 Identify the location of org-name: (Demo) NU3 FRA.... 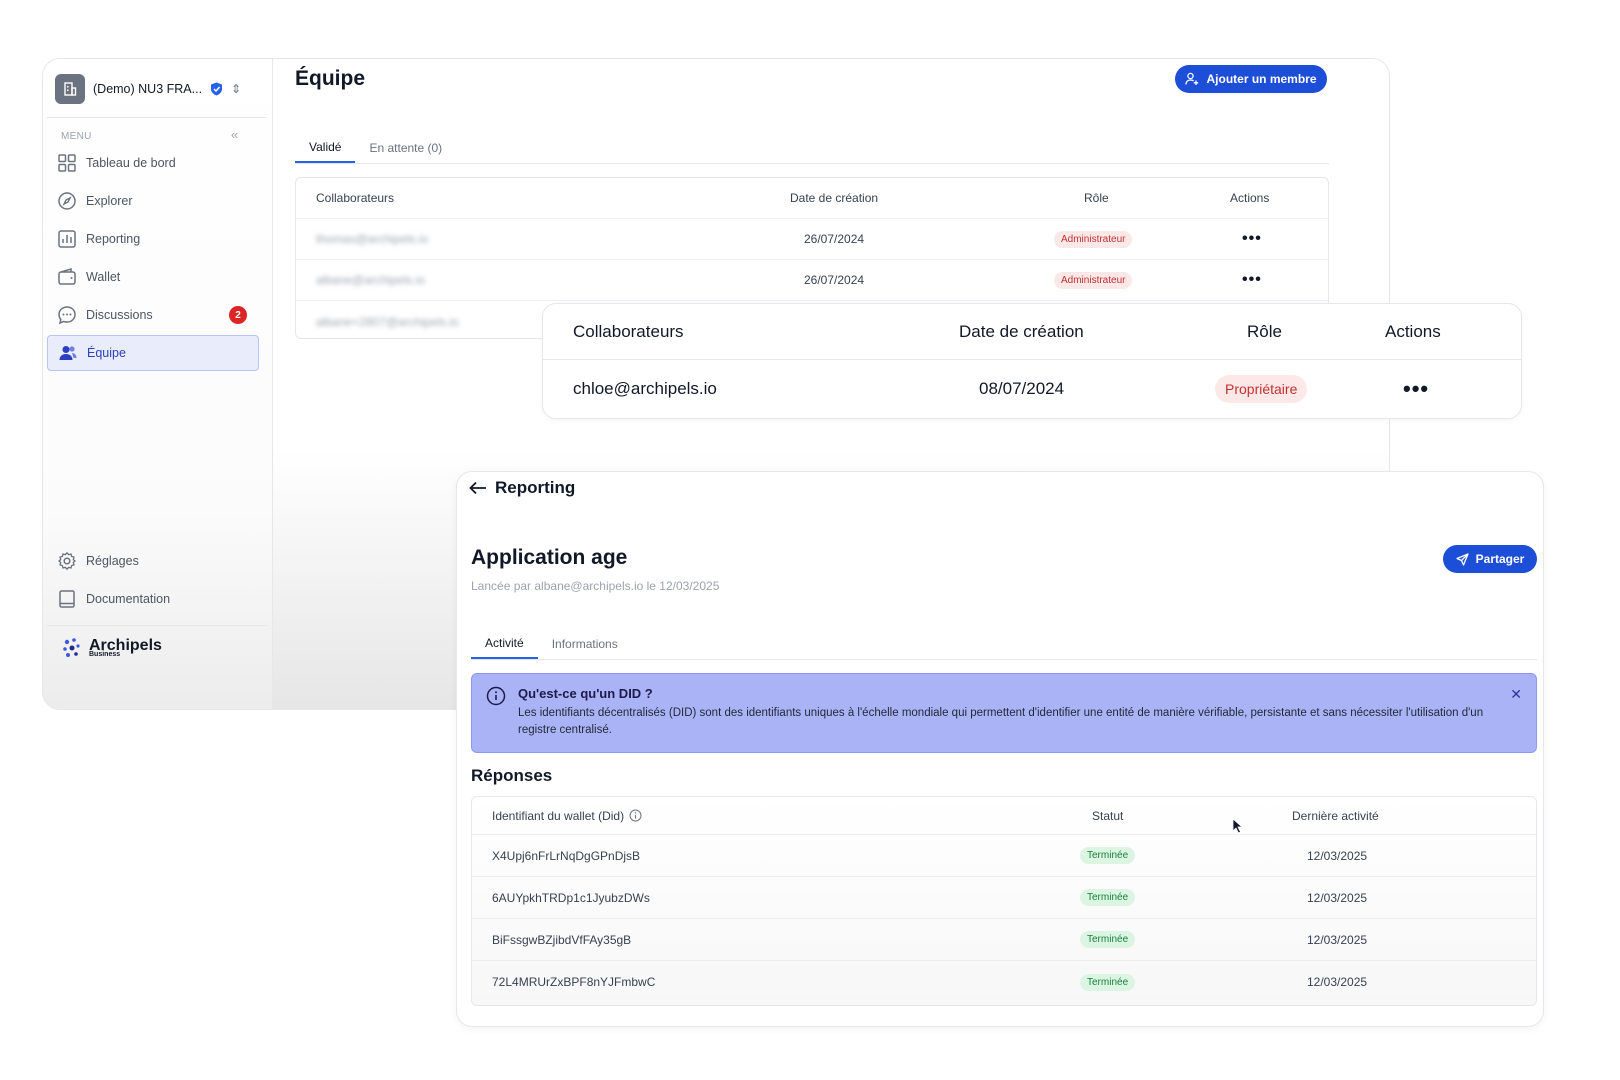
(148, 89).